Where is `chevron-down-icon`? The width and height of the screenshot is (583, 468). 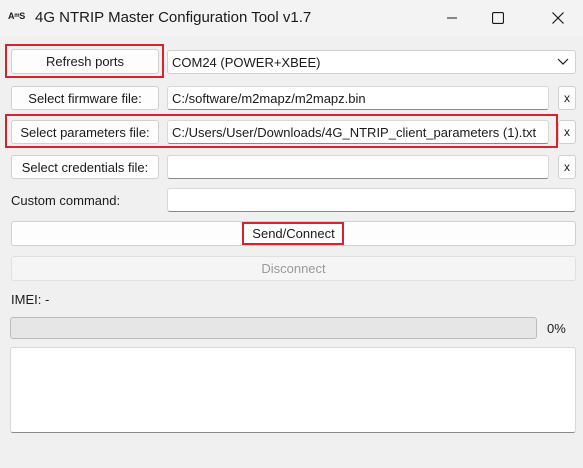 chevron-down-icon is located at coordinates (563, 61).